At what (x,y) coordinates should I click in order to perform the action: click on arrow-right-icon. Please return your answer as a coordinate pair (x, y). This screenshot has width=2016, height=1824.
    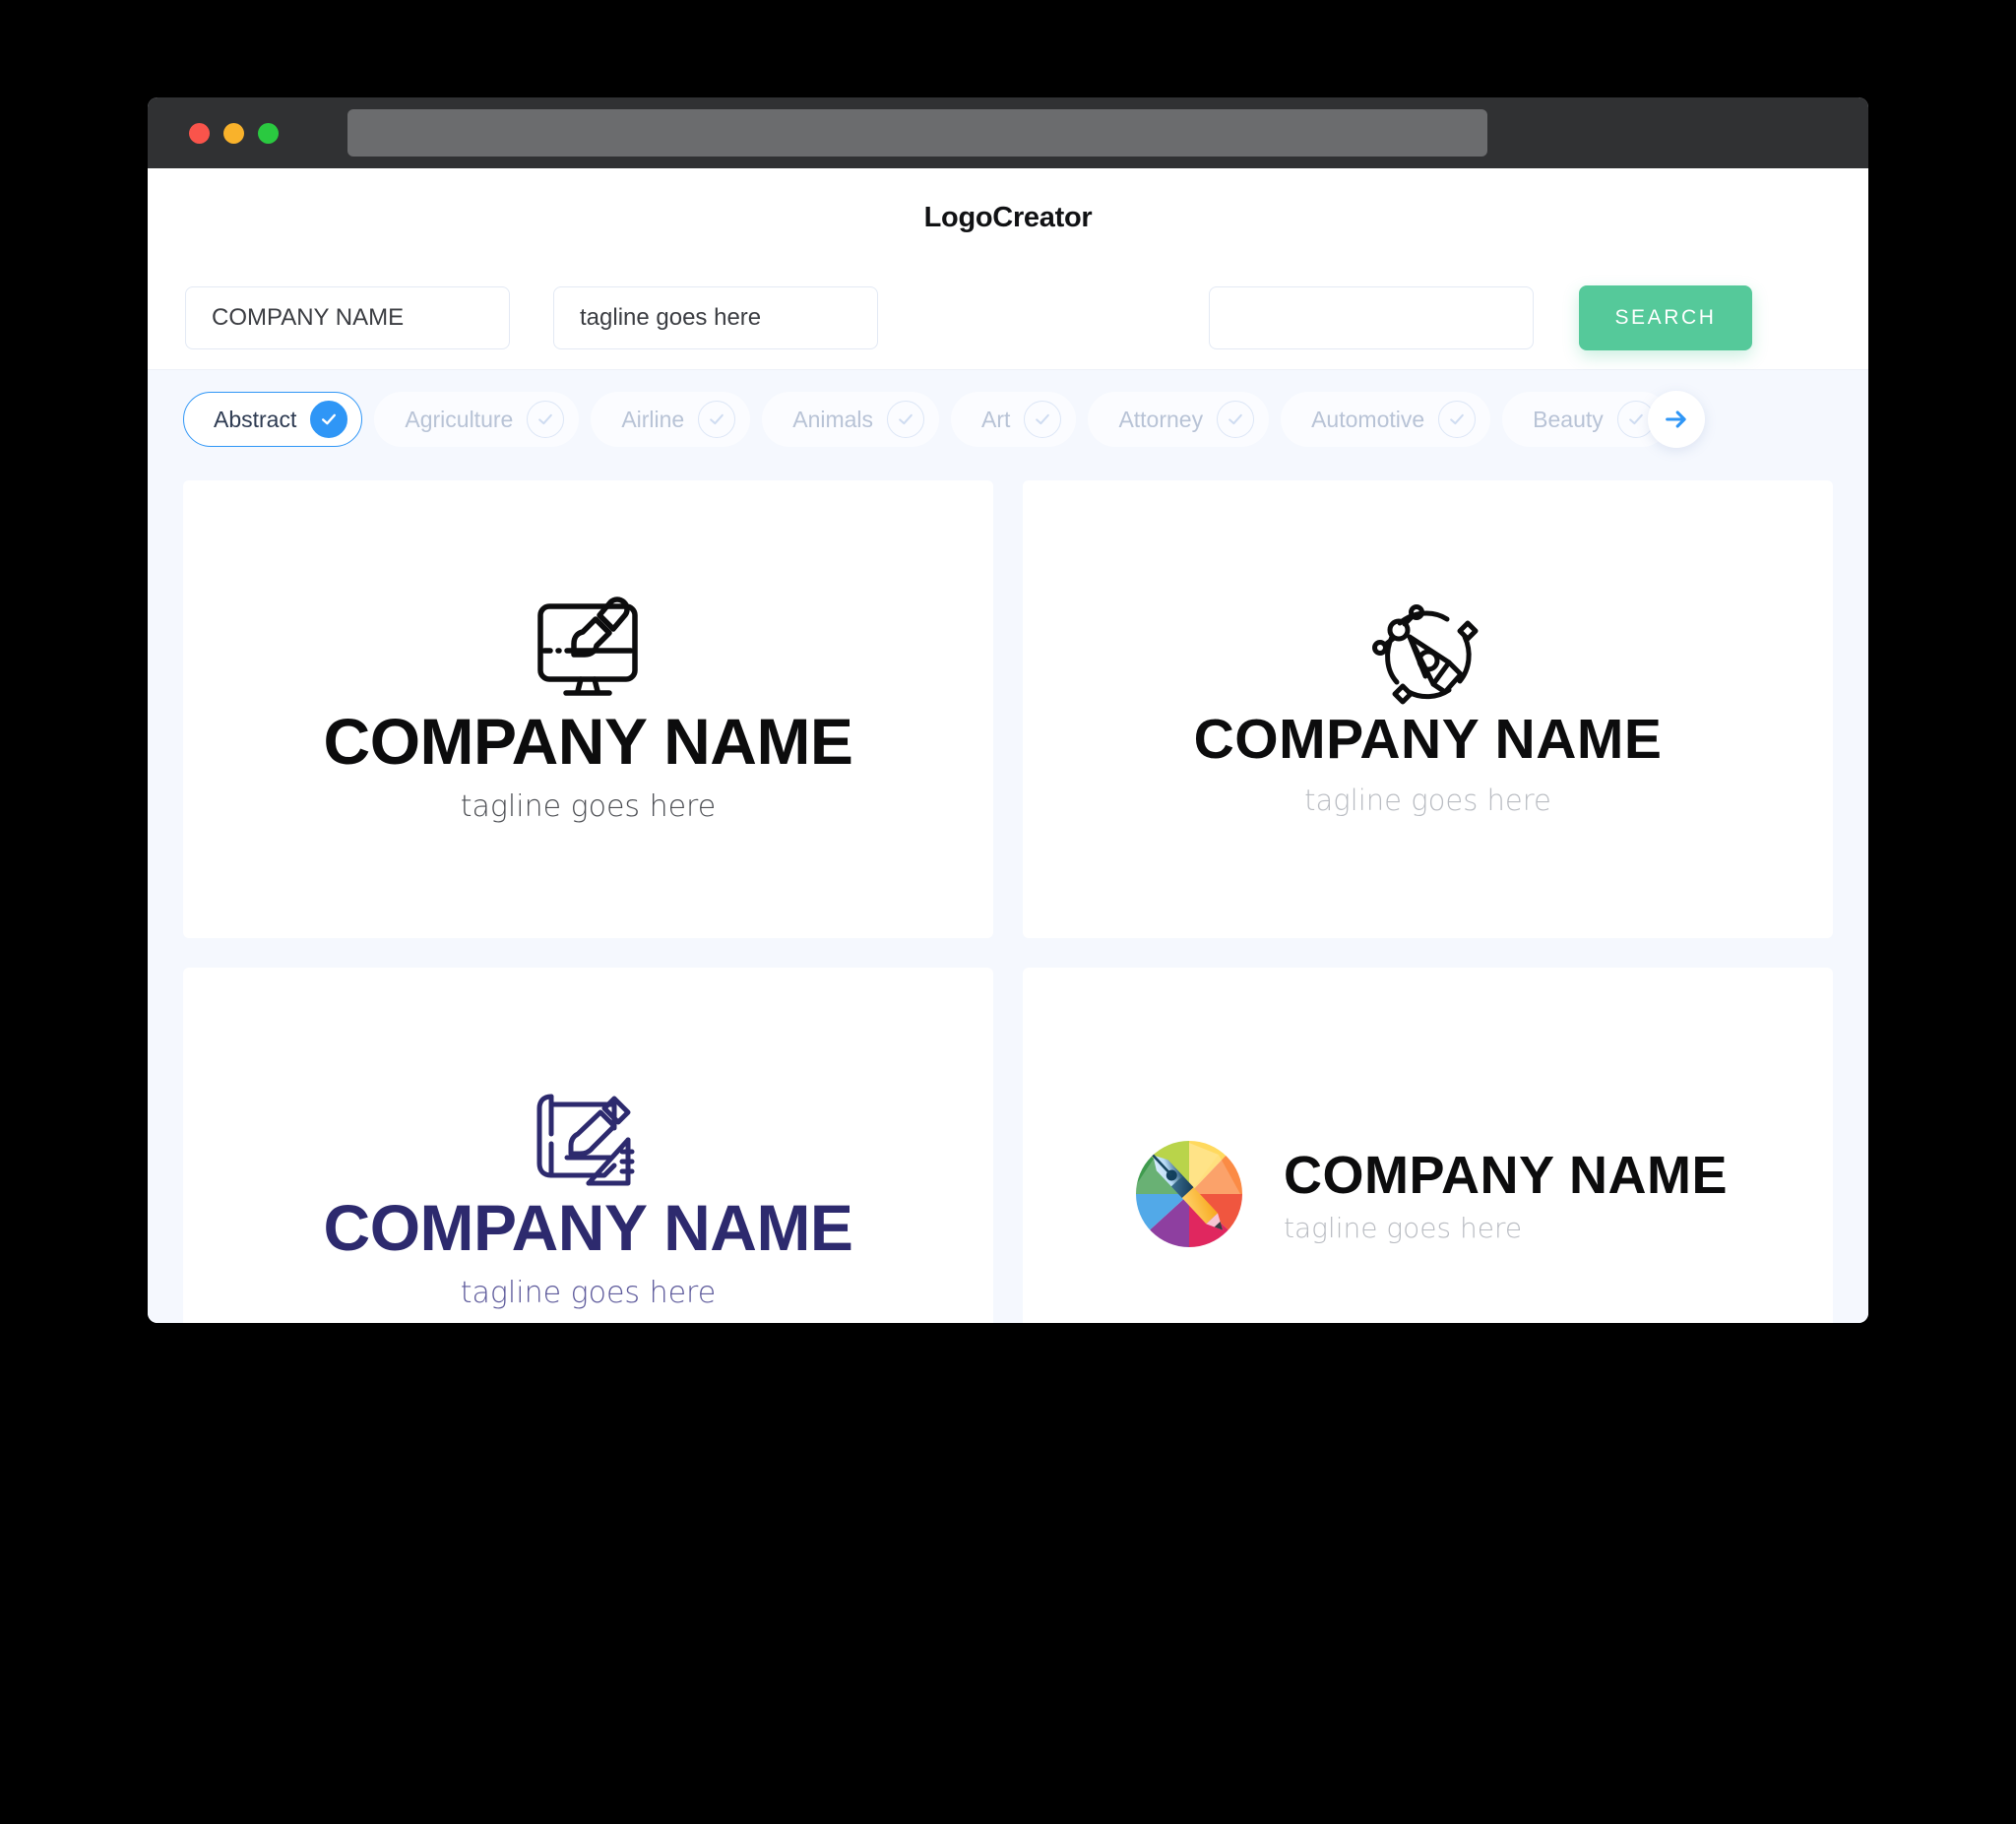
    Looking at the image, I should click on (1676, 419).